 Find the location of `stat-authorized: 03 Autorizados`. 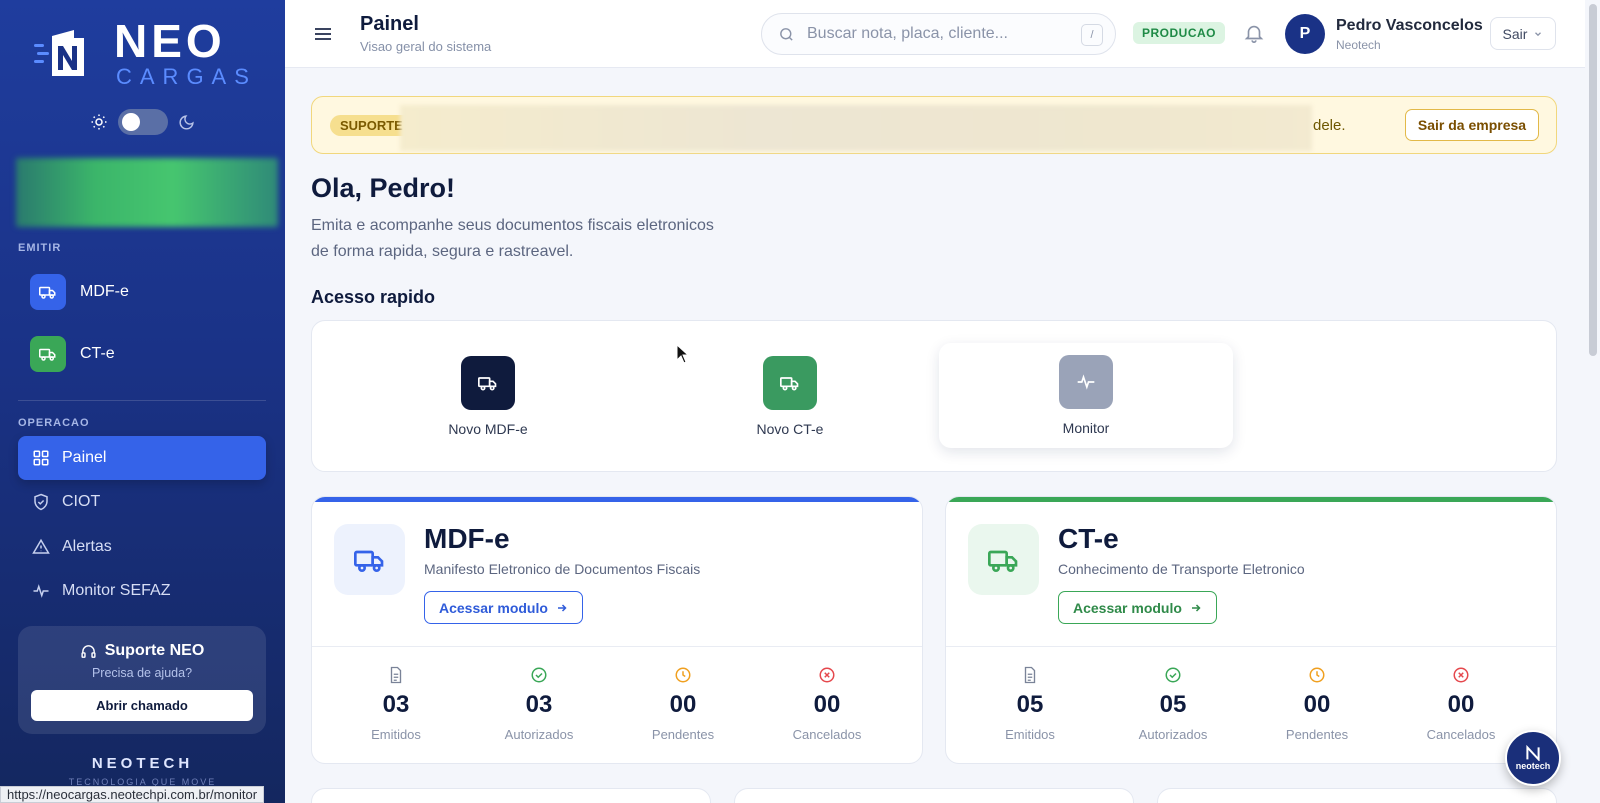

stat-authorized: 03 Autorizados is located at coordinates (539, 703).